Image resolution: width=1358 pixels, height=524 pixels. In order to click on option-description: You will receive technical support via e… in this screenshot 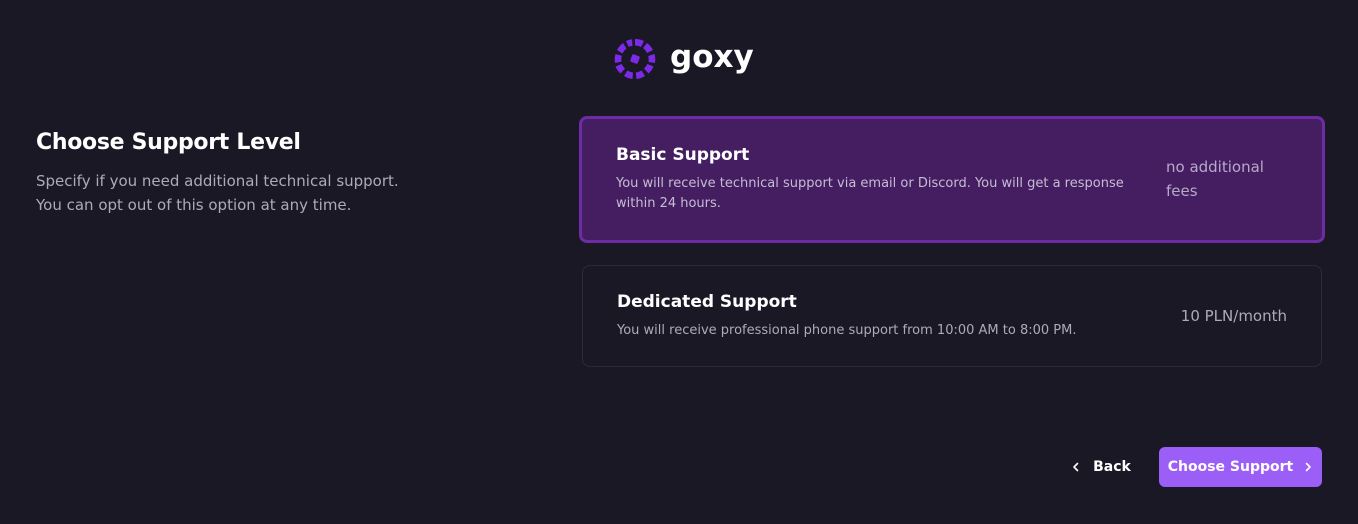, I will do `click(870, 193)`.